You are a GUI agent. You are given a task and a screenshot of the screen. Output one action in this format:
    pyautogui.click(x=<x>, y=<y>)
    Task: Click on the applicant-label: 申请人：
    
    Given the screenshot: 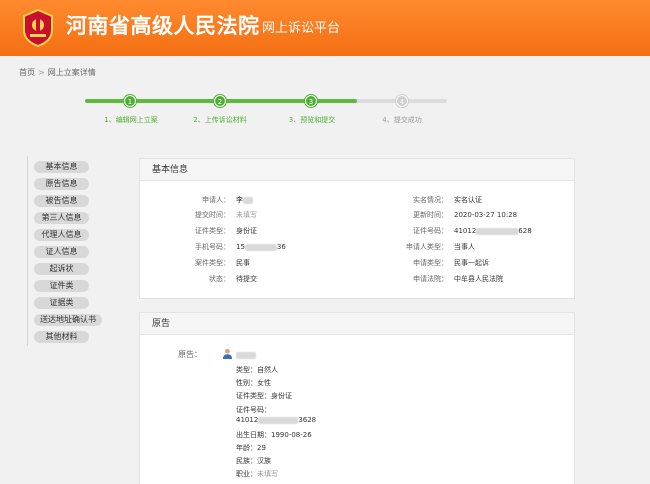 What is the action you would take?
    pyautogui.click(x=216, y=200)
    